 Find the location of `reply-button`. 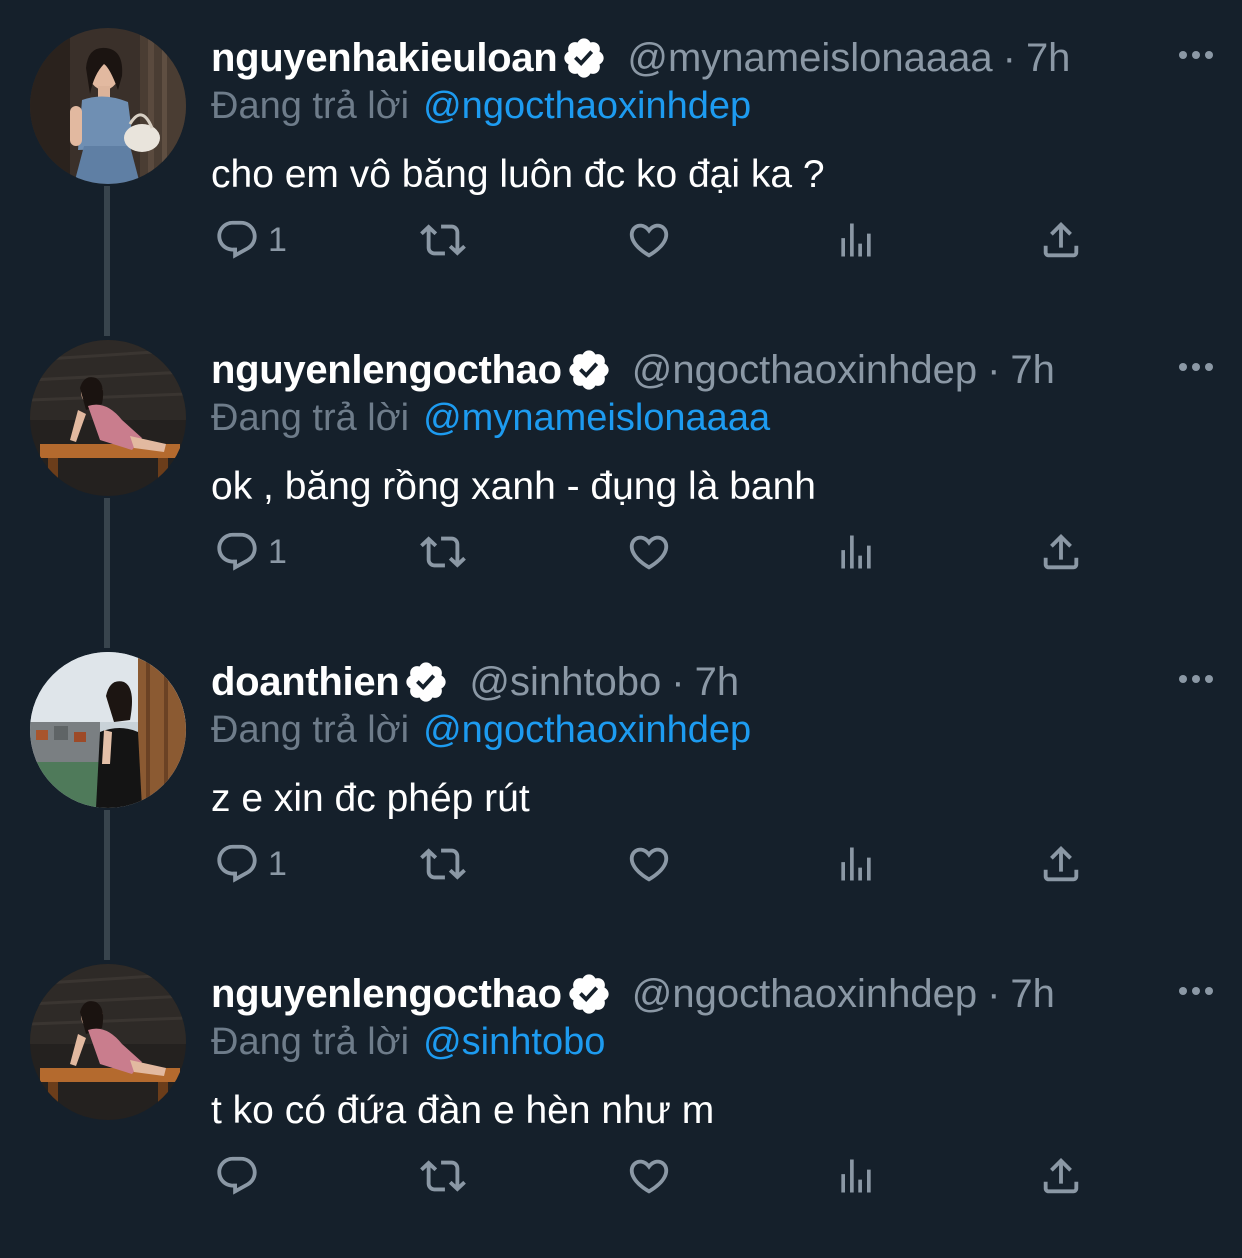

reply-button is located at coordinates (241, 1176).